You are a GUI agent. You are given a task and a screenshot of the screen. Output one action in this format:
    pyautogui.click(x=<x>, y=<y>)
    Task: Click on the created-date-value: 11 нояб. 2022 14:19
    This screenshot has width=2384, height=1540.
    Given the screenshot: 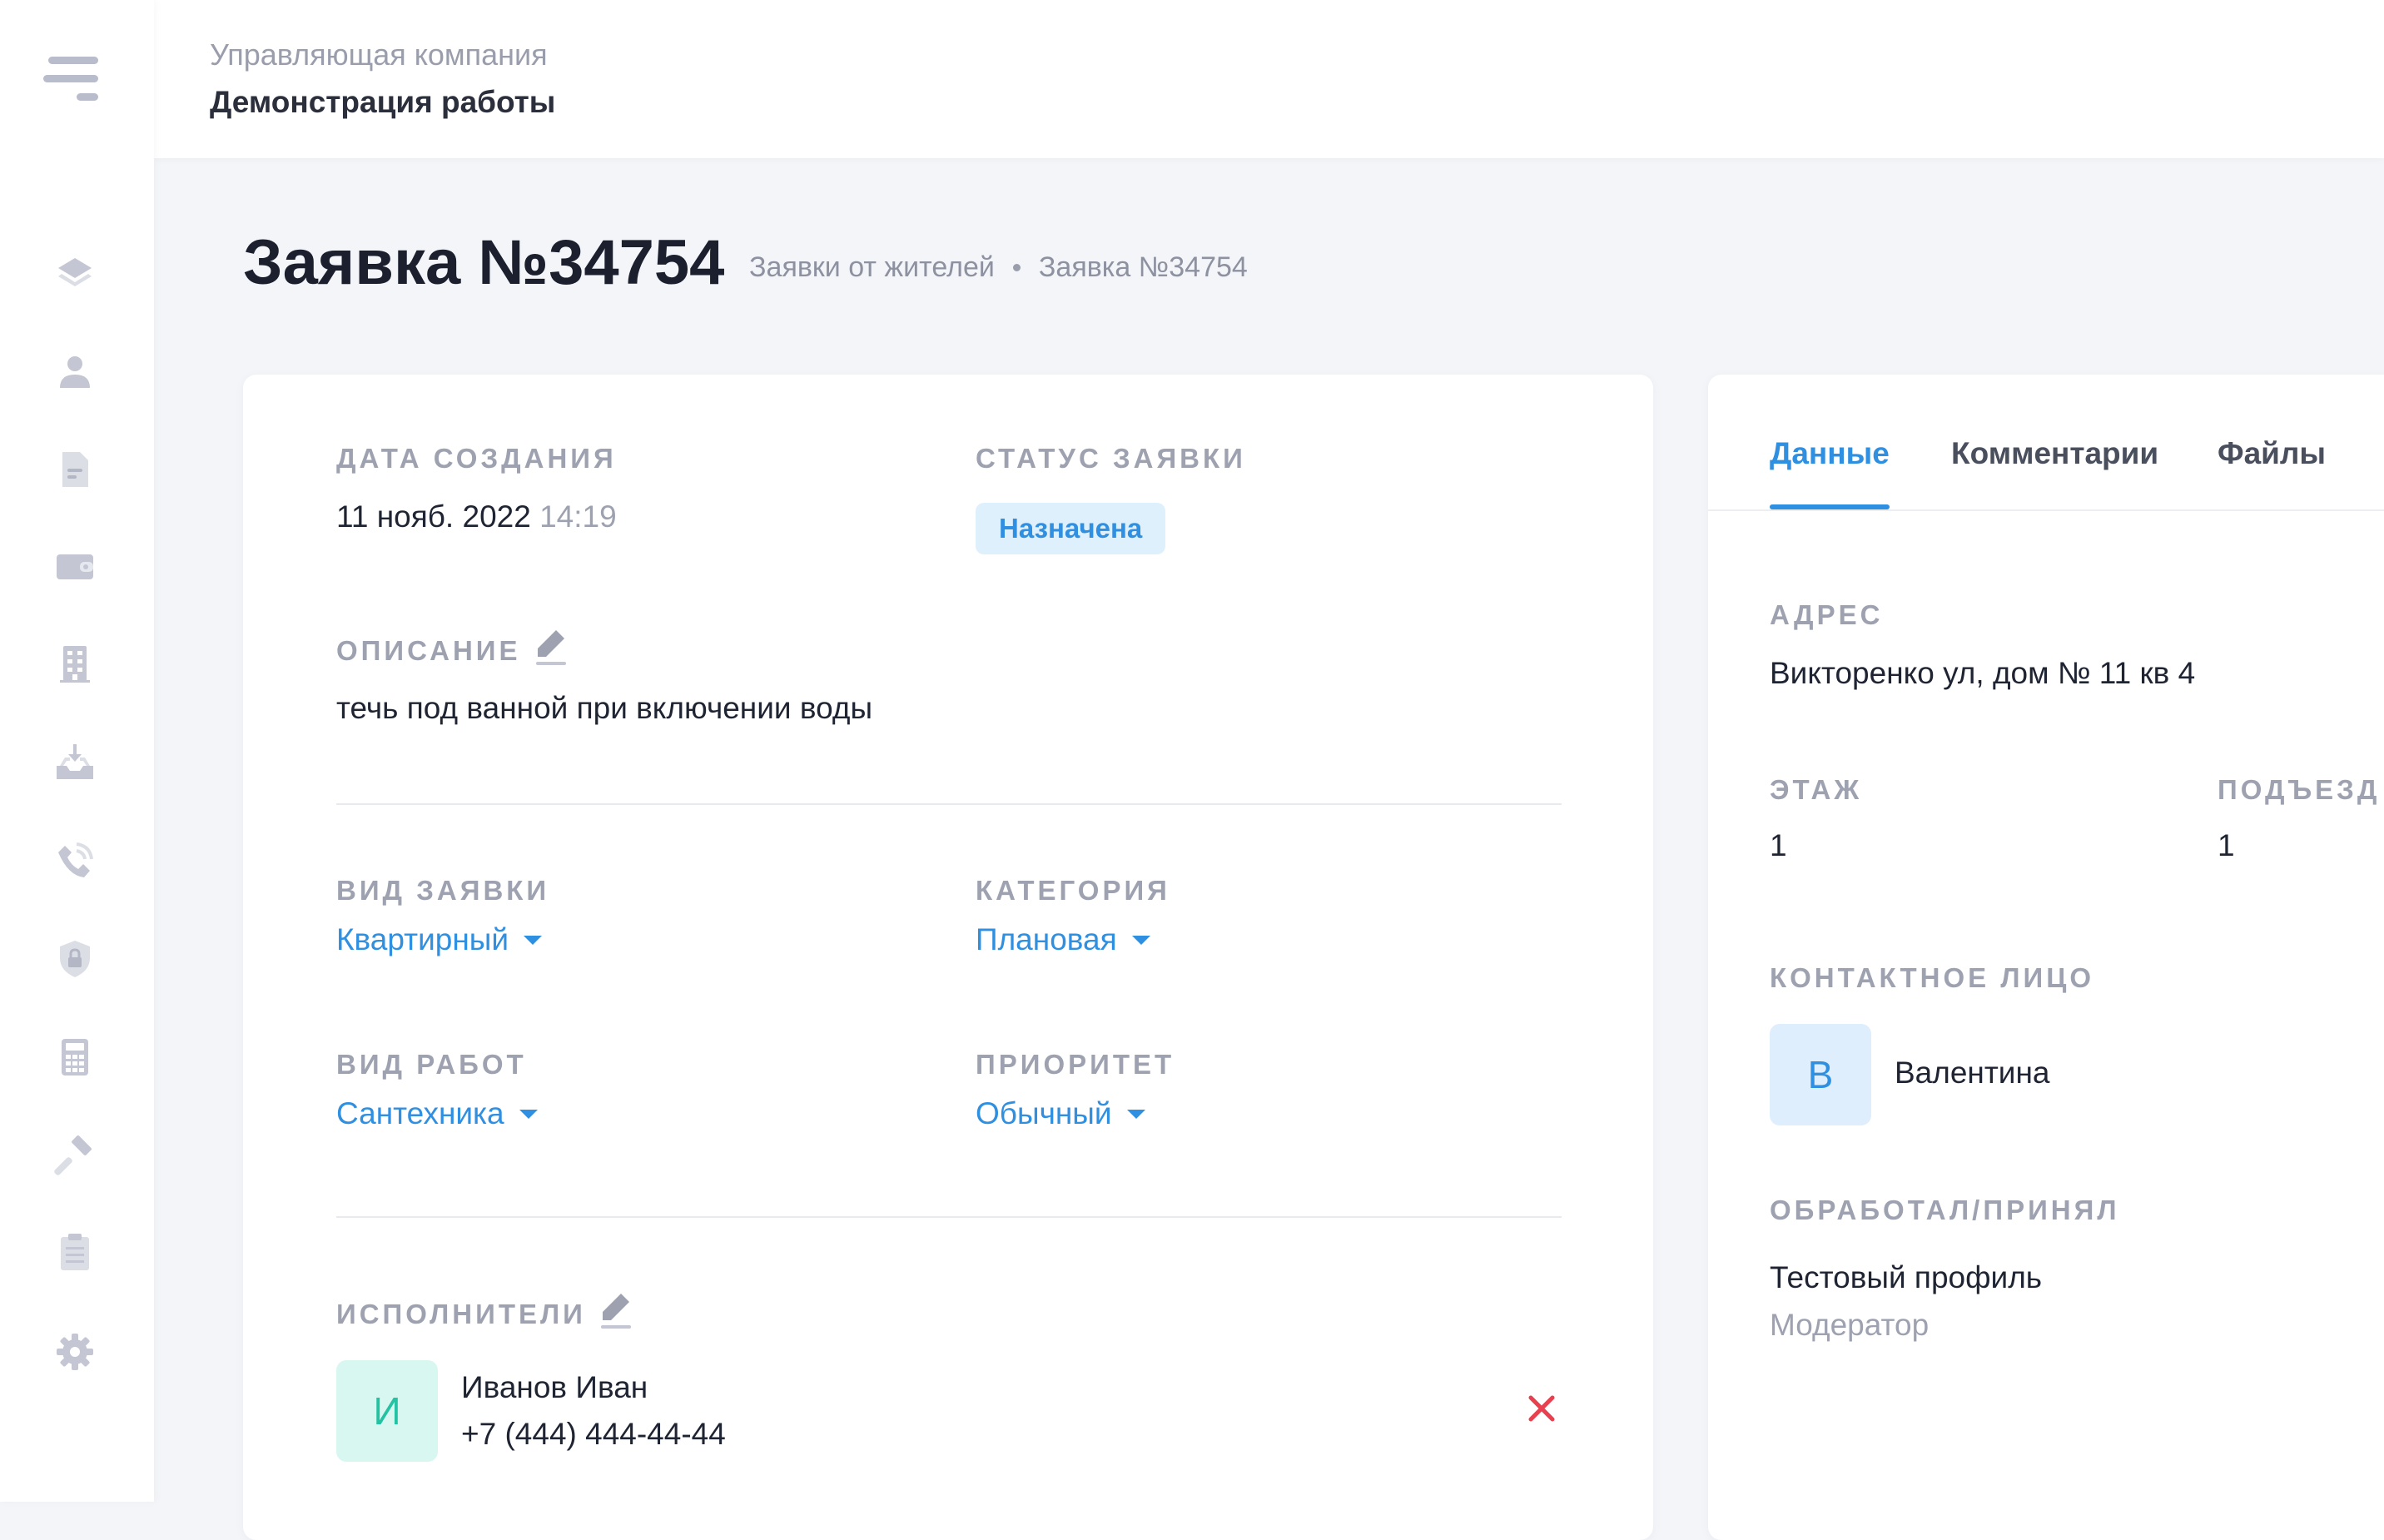 What is the action you would take?
    pyautogui.click(x=476, y=517)
    